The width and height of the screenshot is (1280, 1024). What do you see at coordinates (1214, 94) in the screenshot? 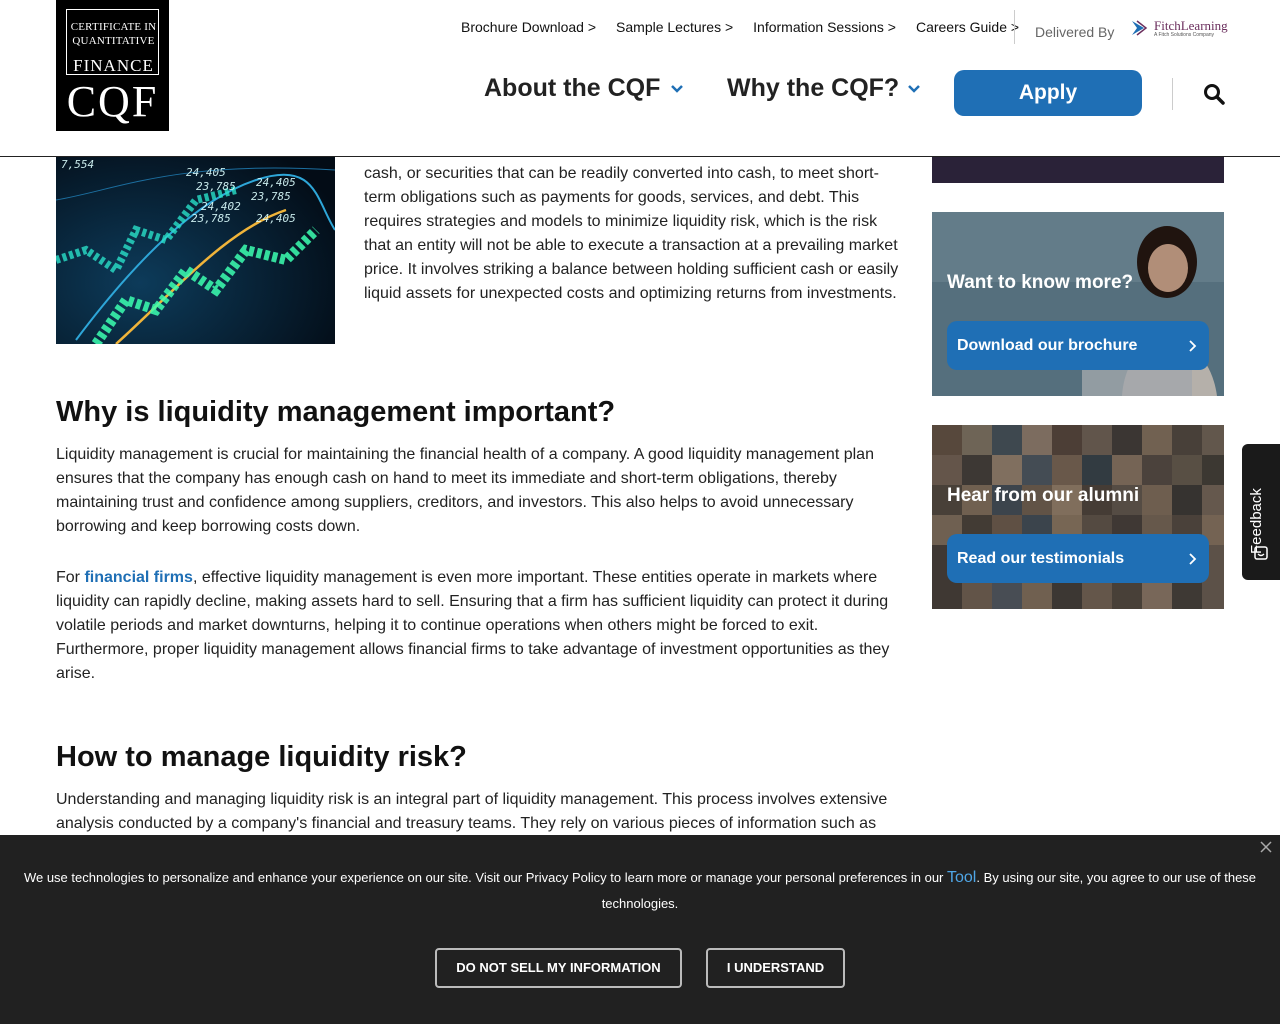
I see `search-icon` at bounding box center [1214, 94].